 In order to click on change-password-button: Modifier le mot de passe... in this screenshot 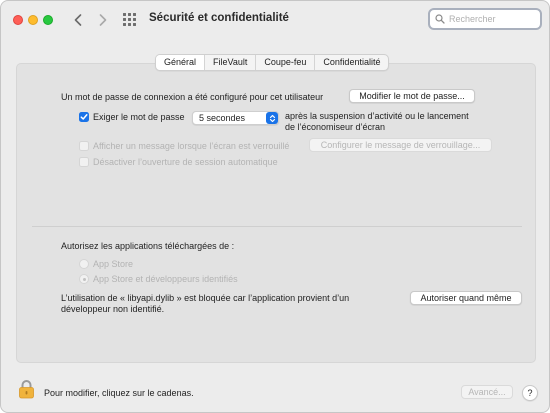, I will do `click(412, 96)`.